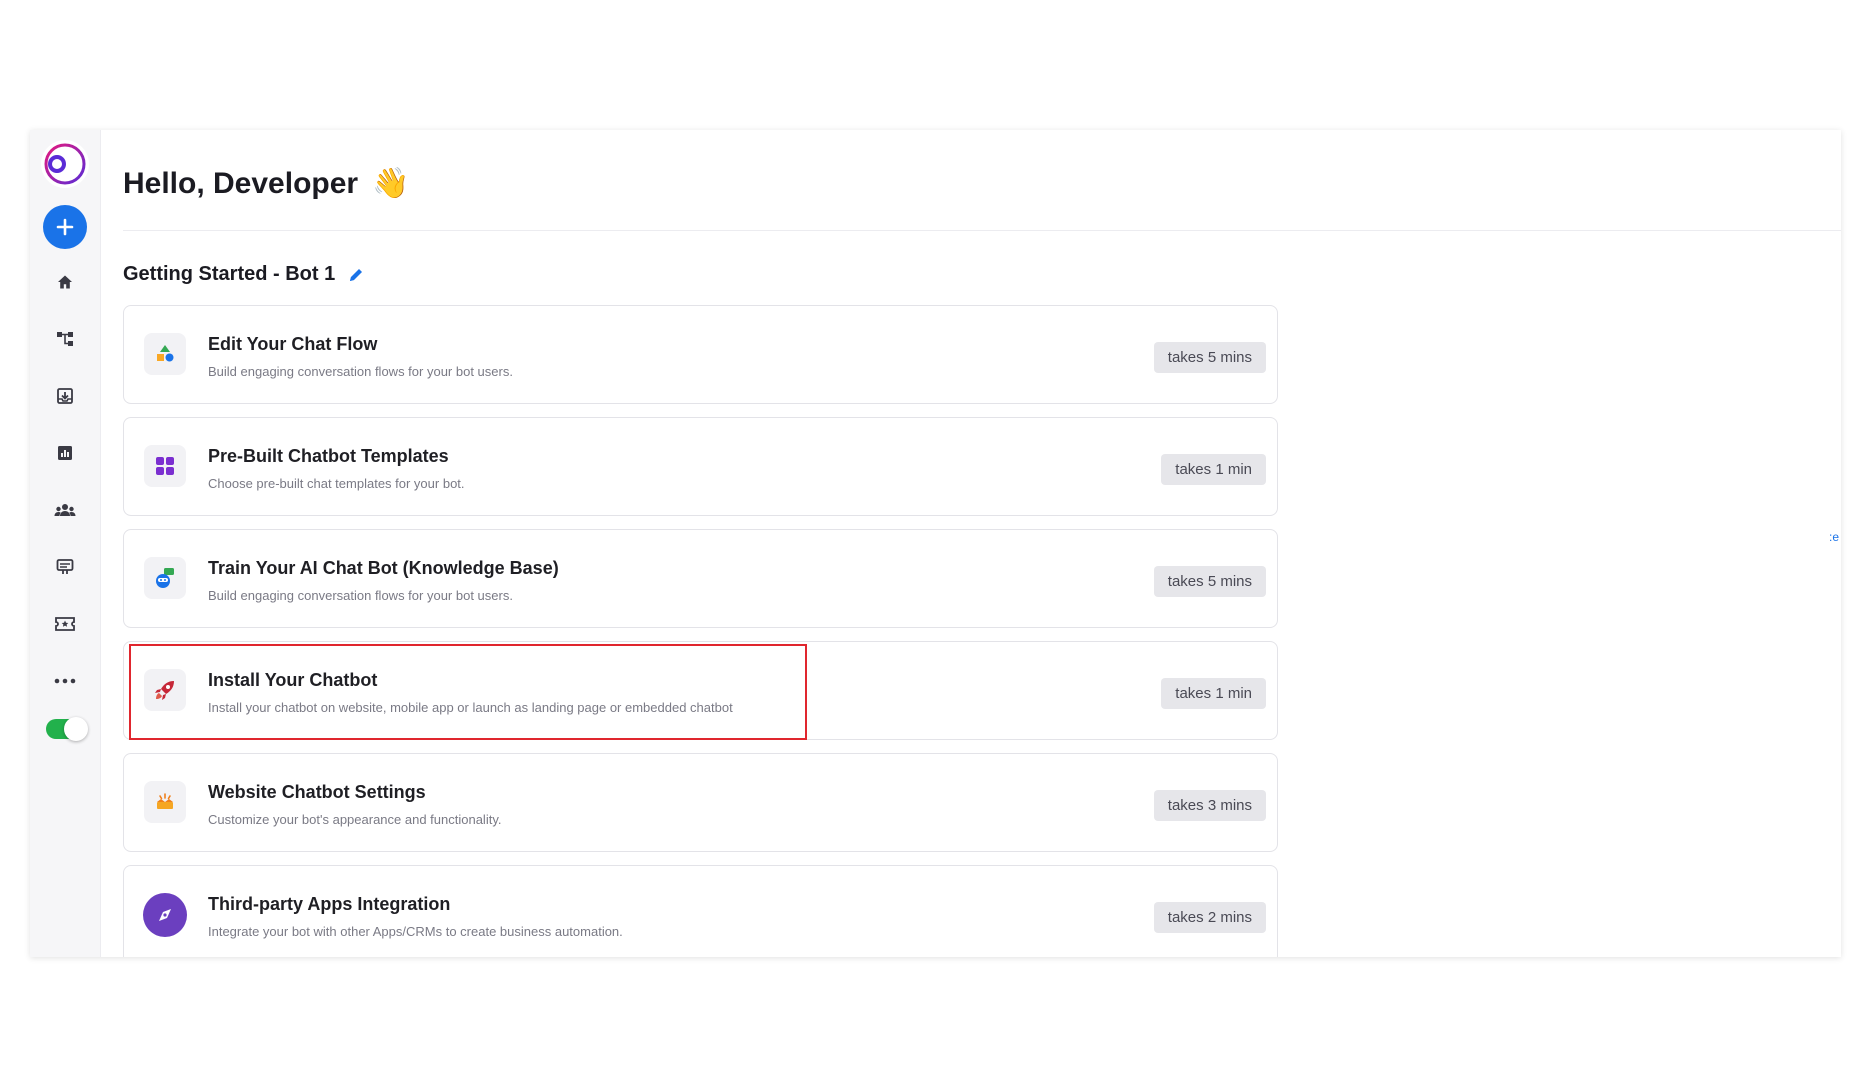  I want to click on rocket-icon, so click(165, 690).